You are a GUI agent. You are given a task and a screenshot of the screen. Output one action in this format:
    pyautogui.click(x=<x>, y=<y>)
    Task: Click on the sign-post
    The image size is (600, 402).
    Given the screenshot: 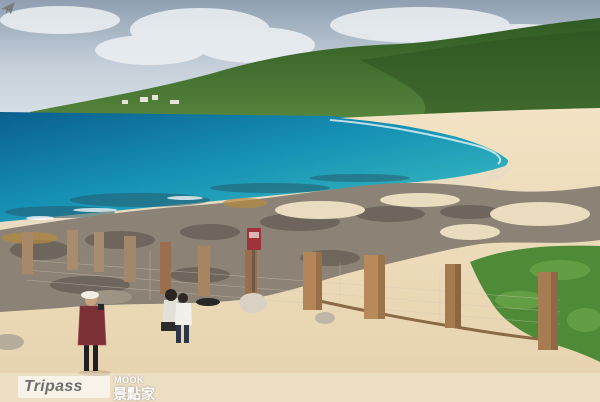 What is the action you would take?
    pyautogui.click(x=253, y=270)
    